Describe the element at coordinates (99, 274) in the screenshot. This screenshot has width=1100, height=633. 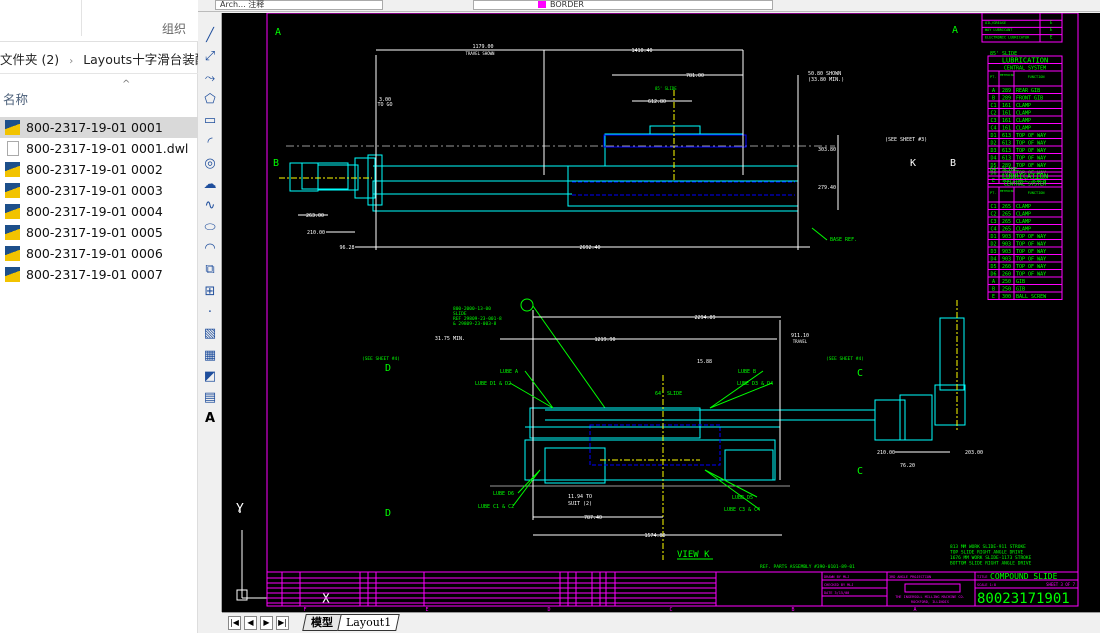
I see `file-item: 800-2317-19-01 0007` at that location.